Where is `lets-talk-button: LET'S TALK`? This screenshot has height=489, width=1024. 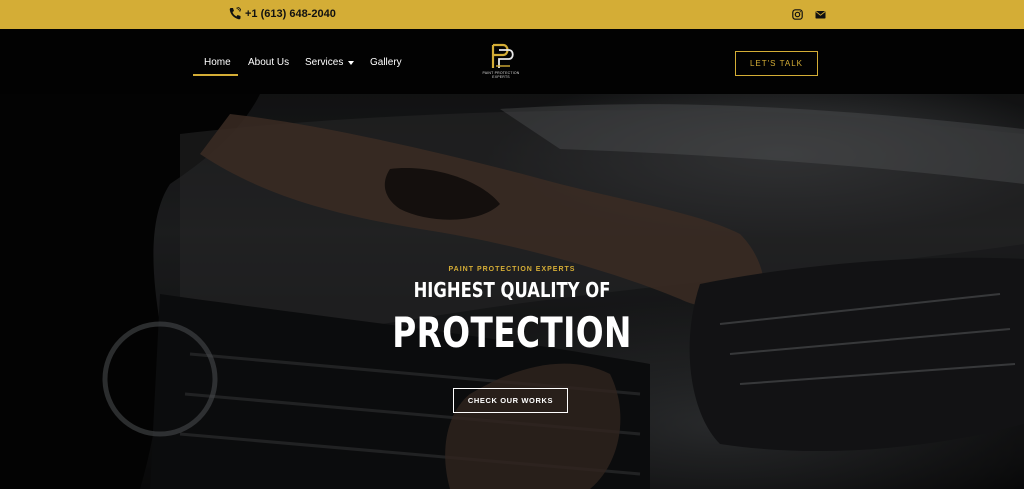
lets-talk-button: LET'S TALK is located at coordinates (776, 63).